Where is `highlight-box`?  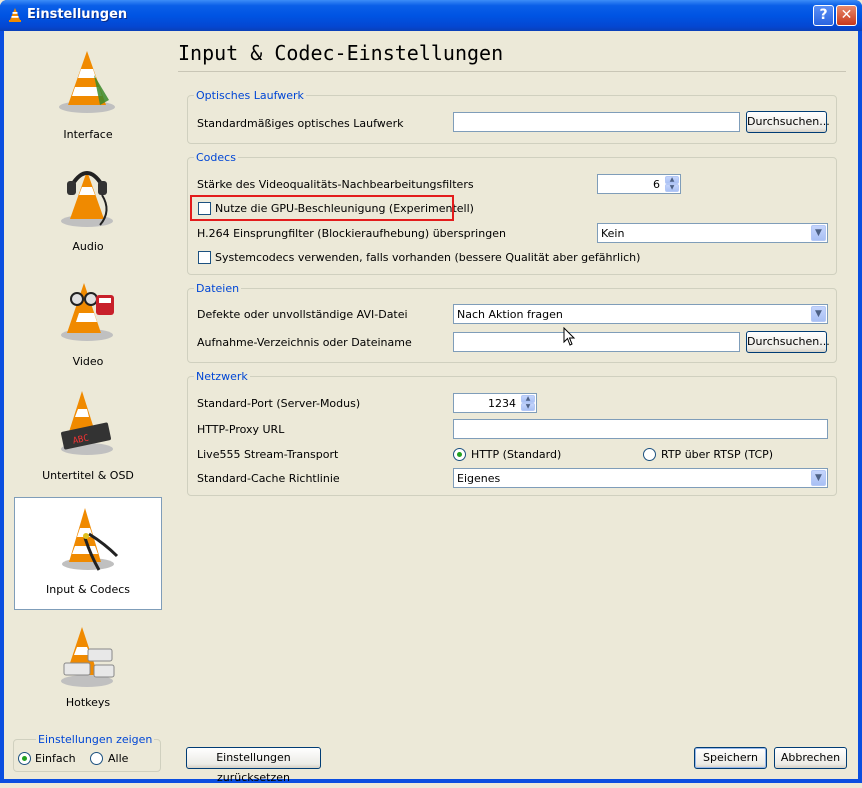 highlight-box is located at coordinates (322, 208).